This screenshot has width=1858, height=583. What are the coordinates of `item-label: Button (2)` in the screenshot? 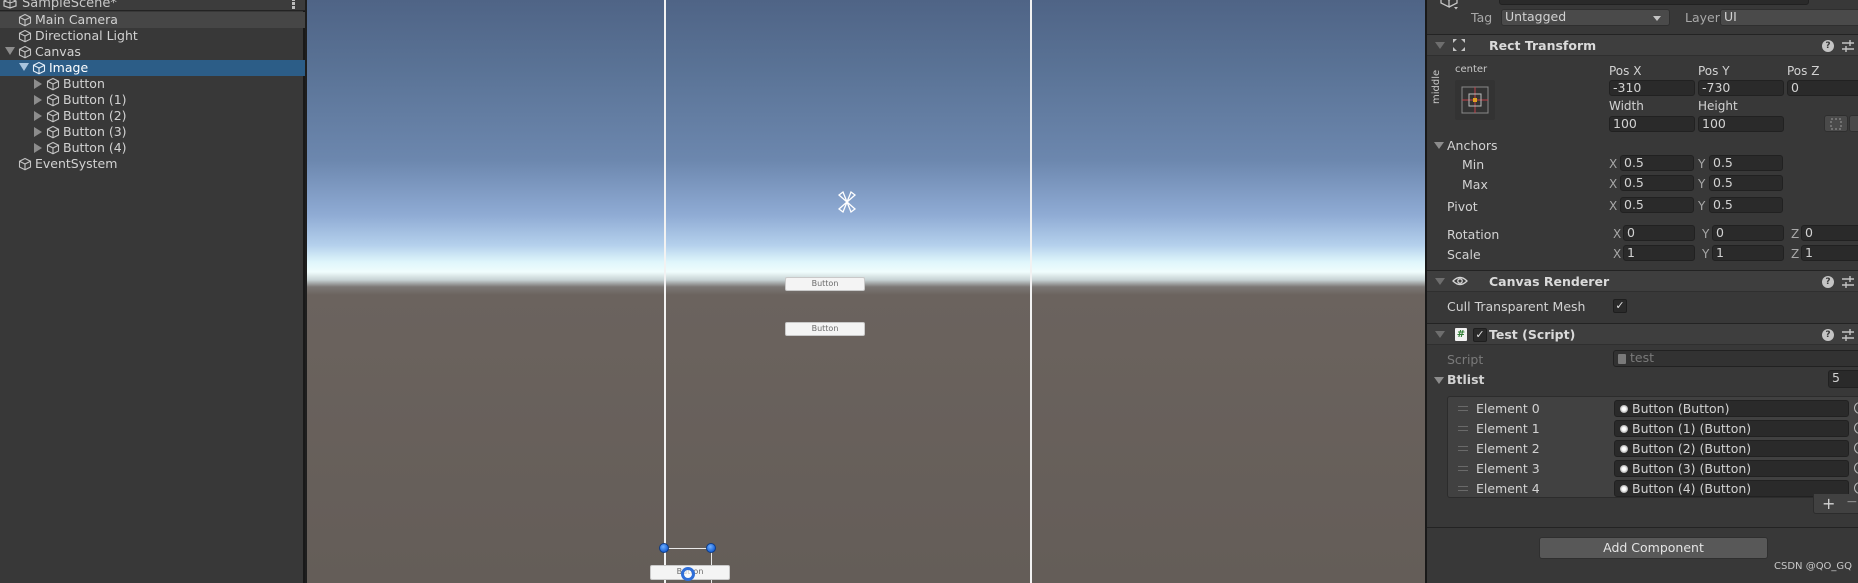 It's located at (95, 115).